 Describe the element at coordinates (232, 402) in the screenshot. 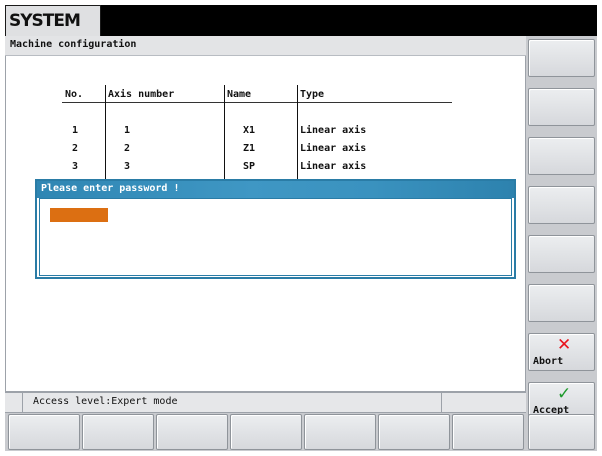

I see `access-level-status: Access level:Expert mode` at that location.